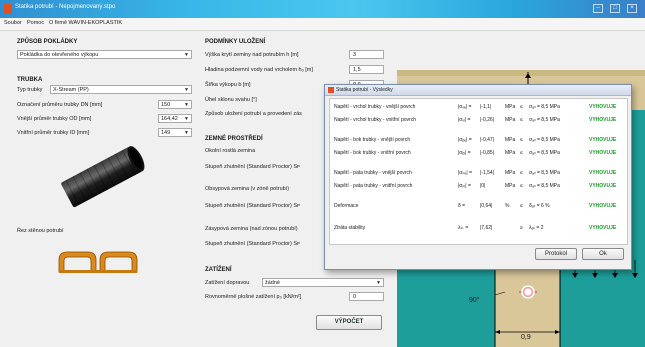 This screenshot has width=645, height=347. Describe the element at coordinates (13, 23) in the screenshot. I see `menu-file: Soubor` at that location.